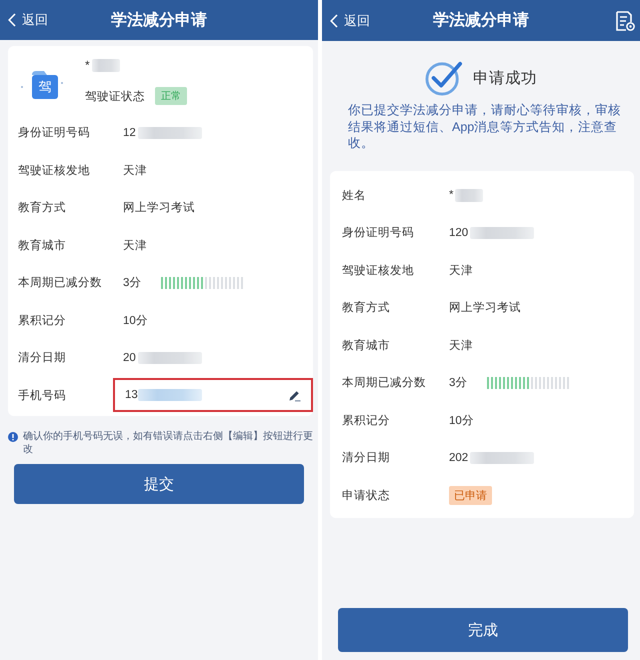 The height and width of the screenshot is (660, 640). What do you see at coordinates (366, 495) in the screenshot?
I see `info-label: 申请状态` at bounding box center [366, 495].